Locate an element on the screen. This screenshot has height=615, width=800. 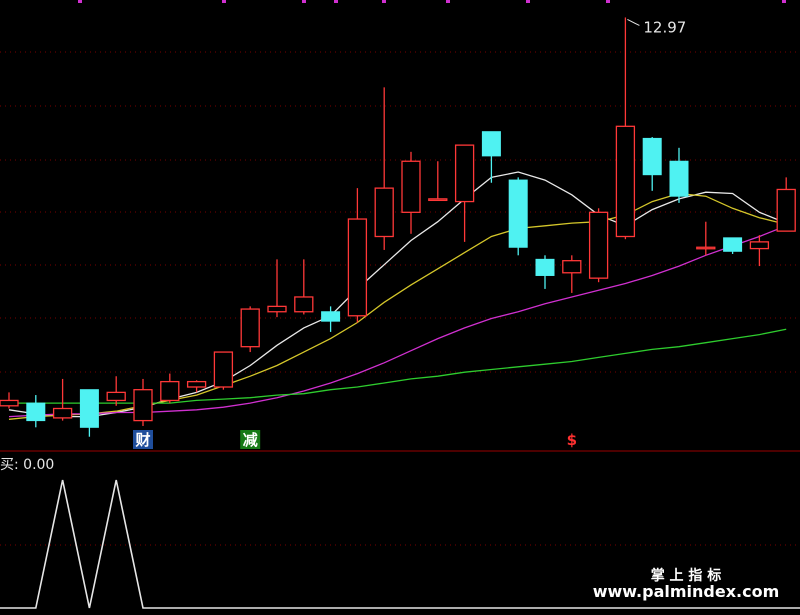
svg-text: 财 is located at coordinates (142, 440).